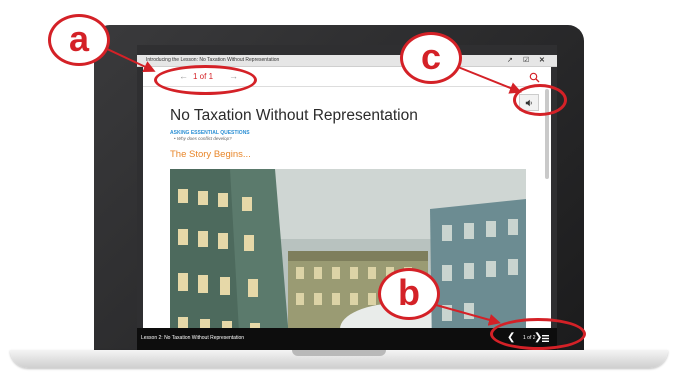 This screenshot has width=678, height=378. I want to click on highlight-ring-footer-nav, so click(538, 334).